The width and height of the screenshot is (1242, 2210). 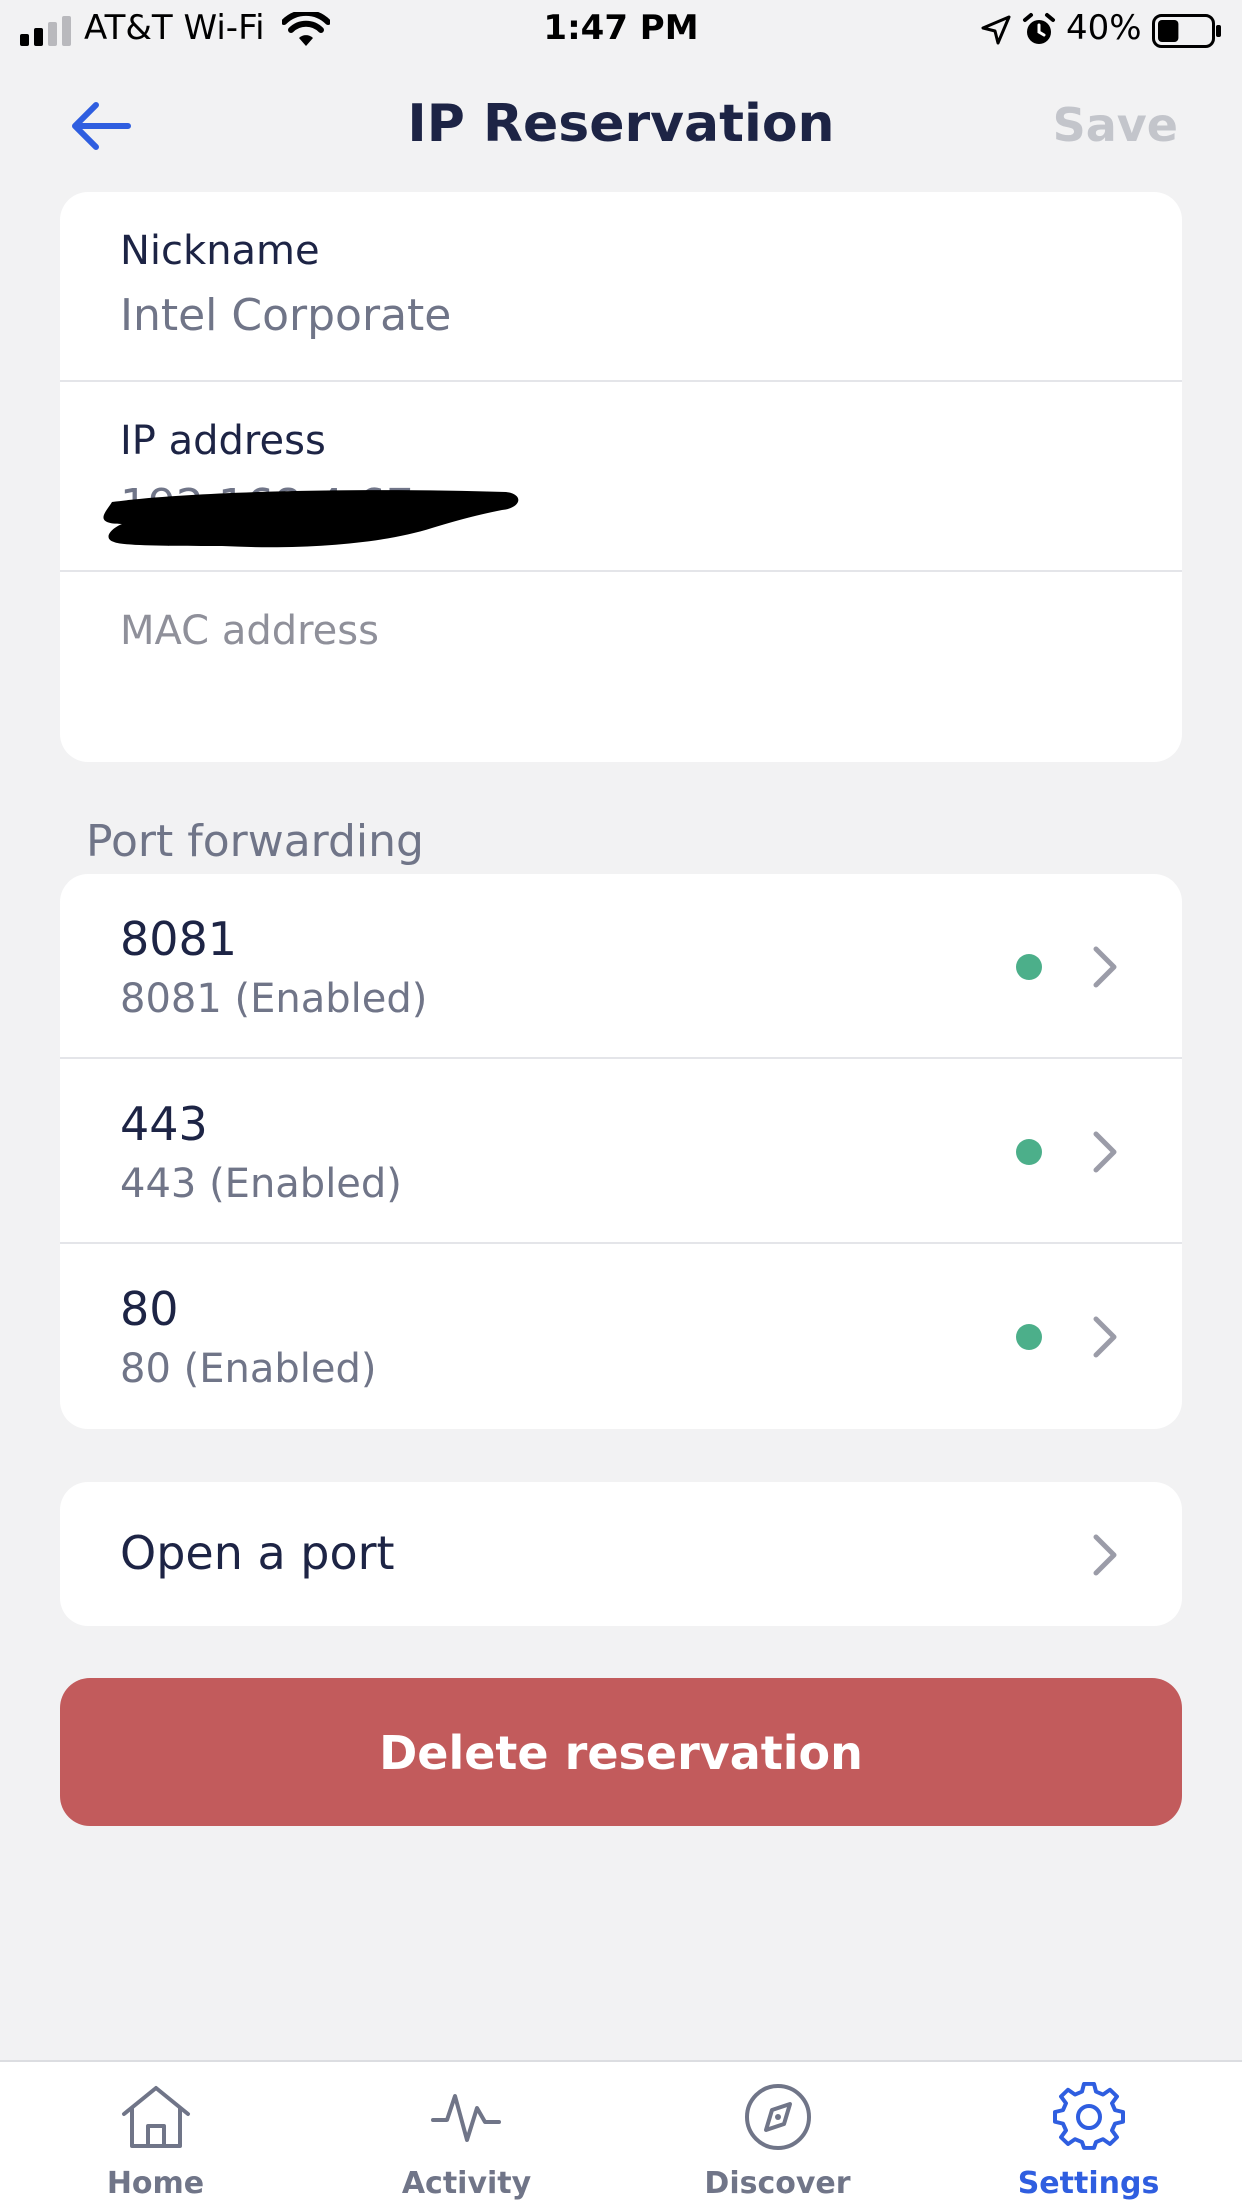 What do you see at coordinates (466, 2118) in the screenshot?
I see `activity-icon` at bounding box center [466, 2118].